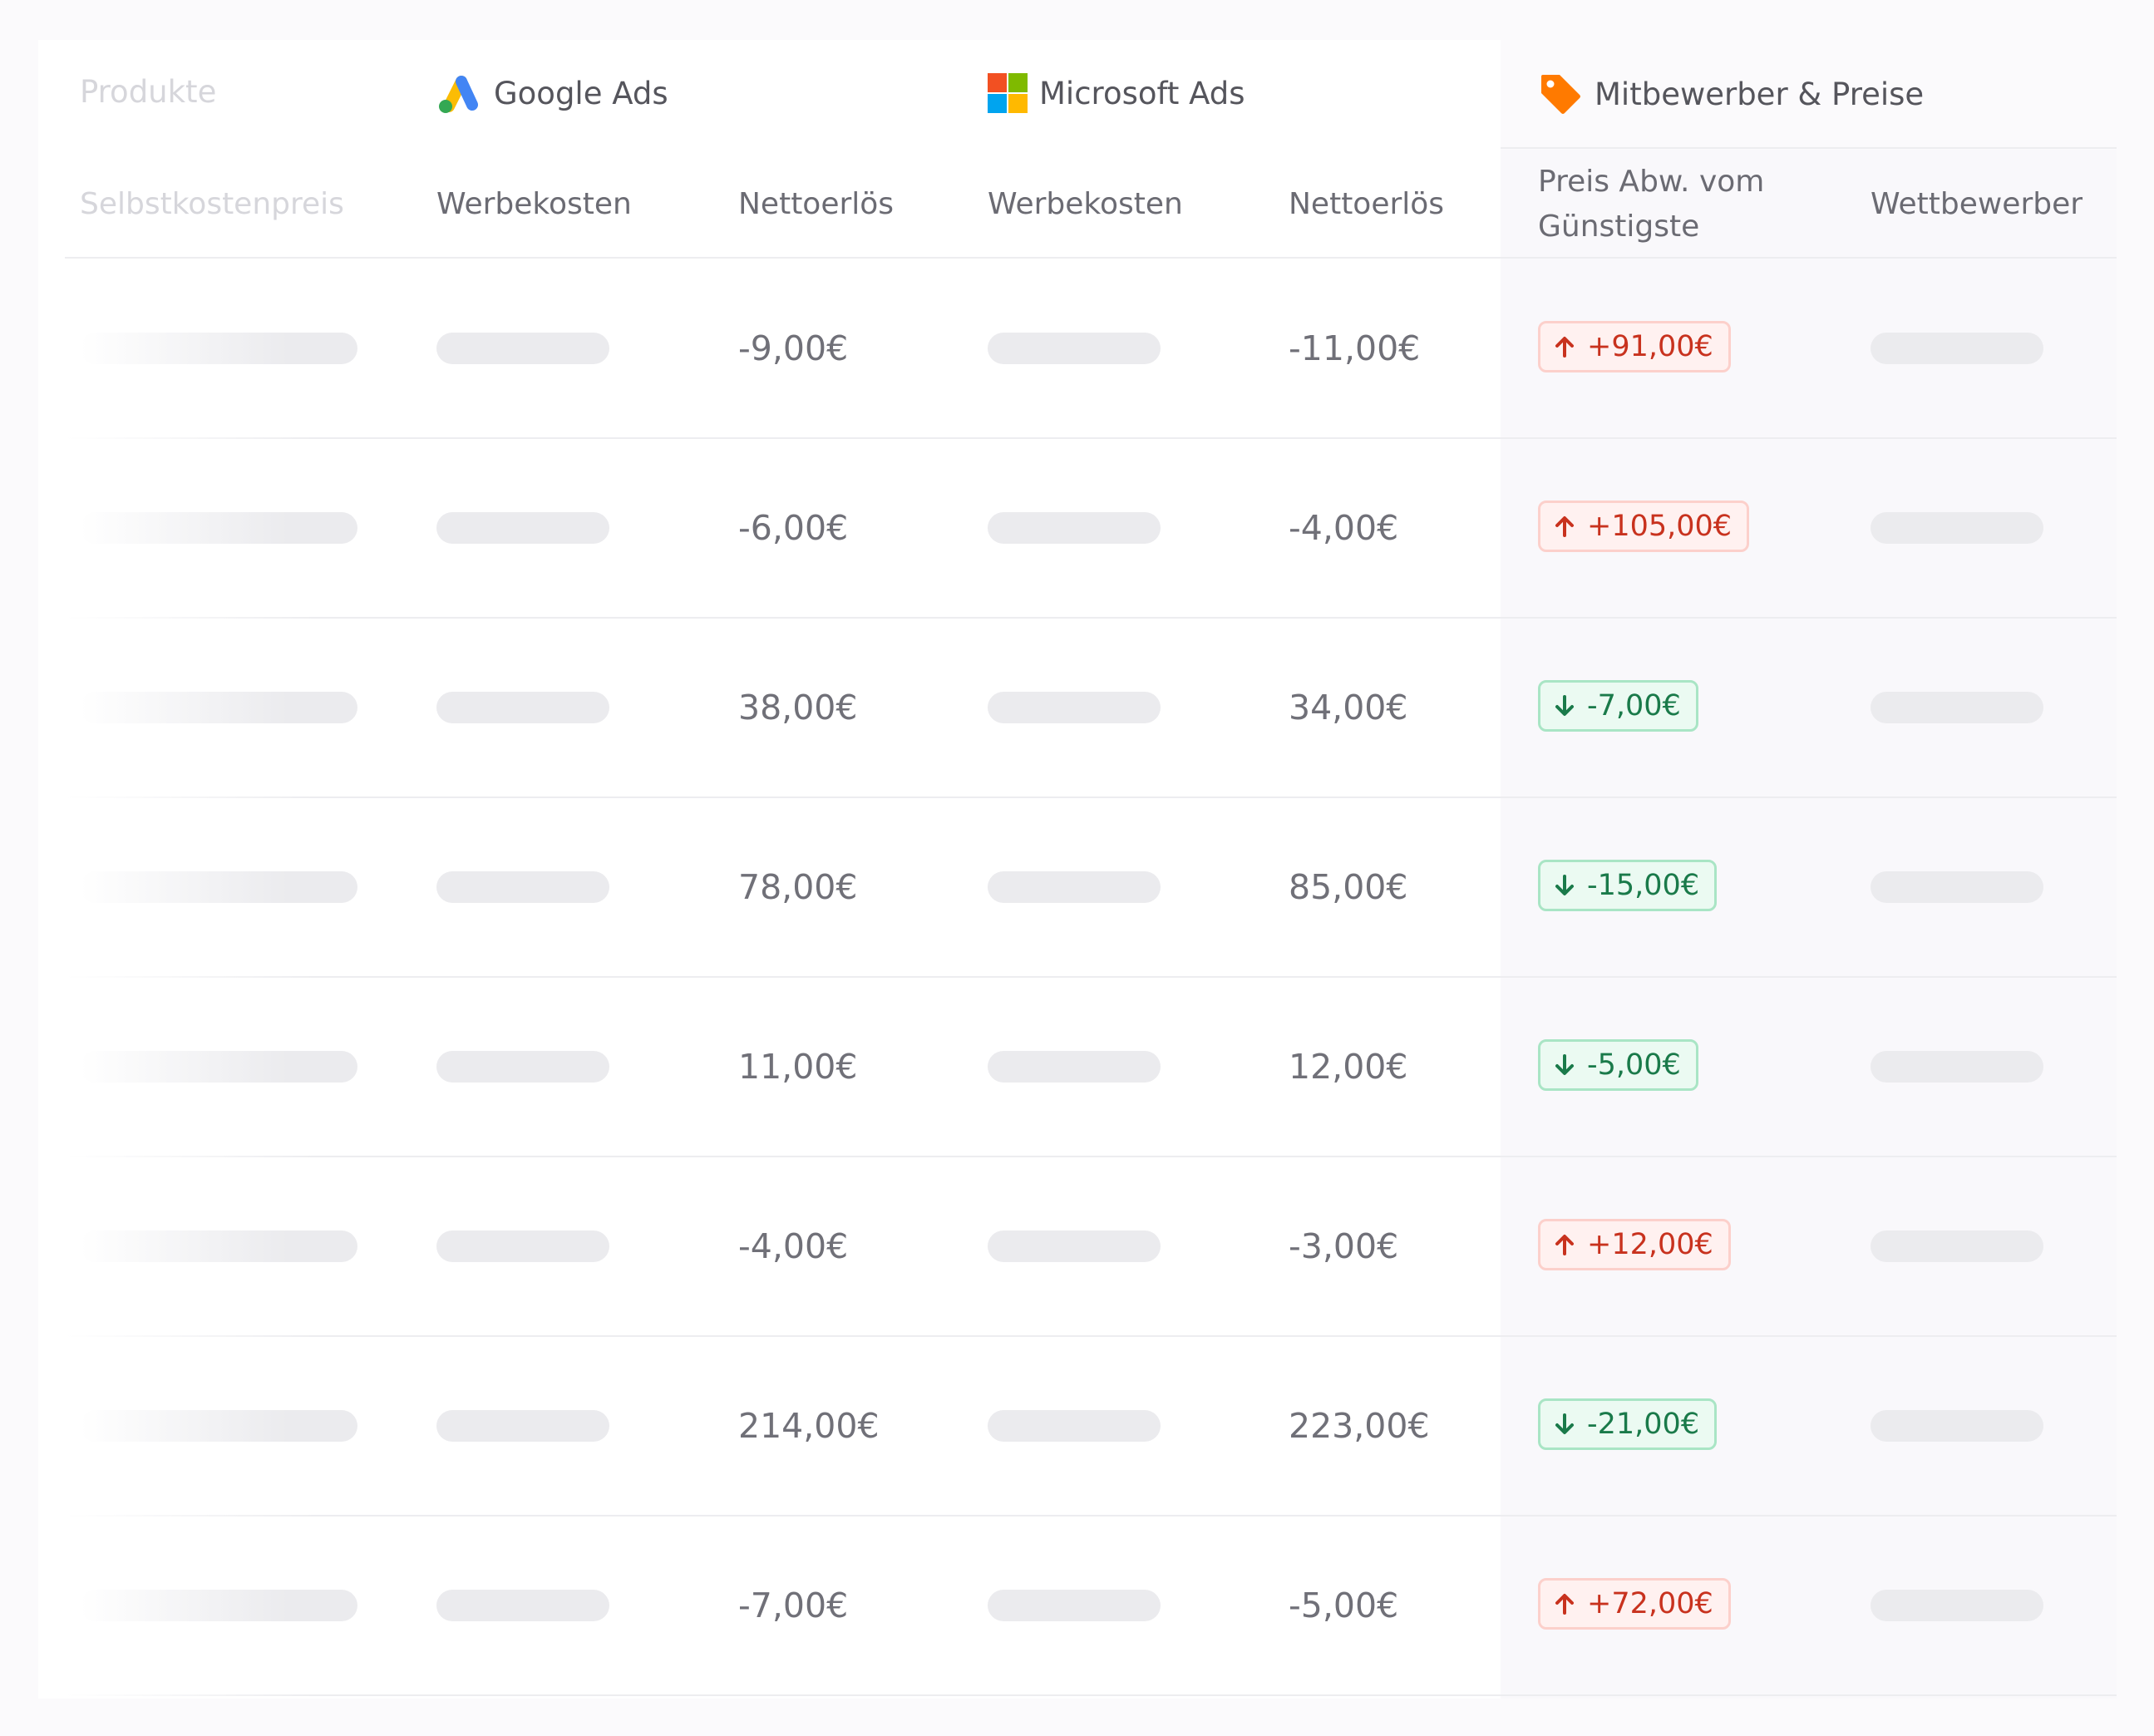 This screenshot has height=1736, width=2154. What do you see at coordinates (1660, 526) in the screenshot?
I see `price-deviation-value: +105,00€` at bounding box center [1660, 526].